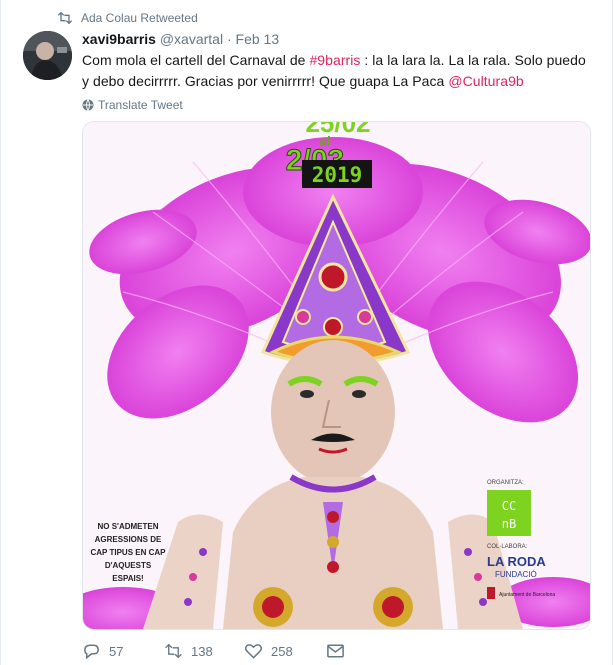 Image resolution: width=613 pixels, height=665 pixels. What do you see at coordinates (337, 105) in the screenshot?
I see `translate-tweet: Translate Tweet` at bounding box center [337, 105].